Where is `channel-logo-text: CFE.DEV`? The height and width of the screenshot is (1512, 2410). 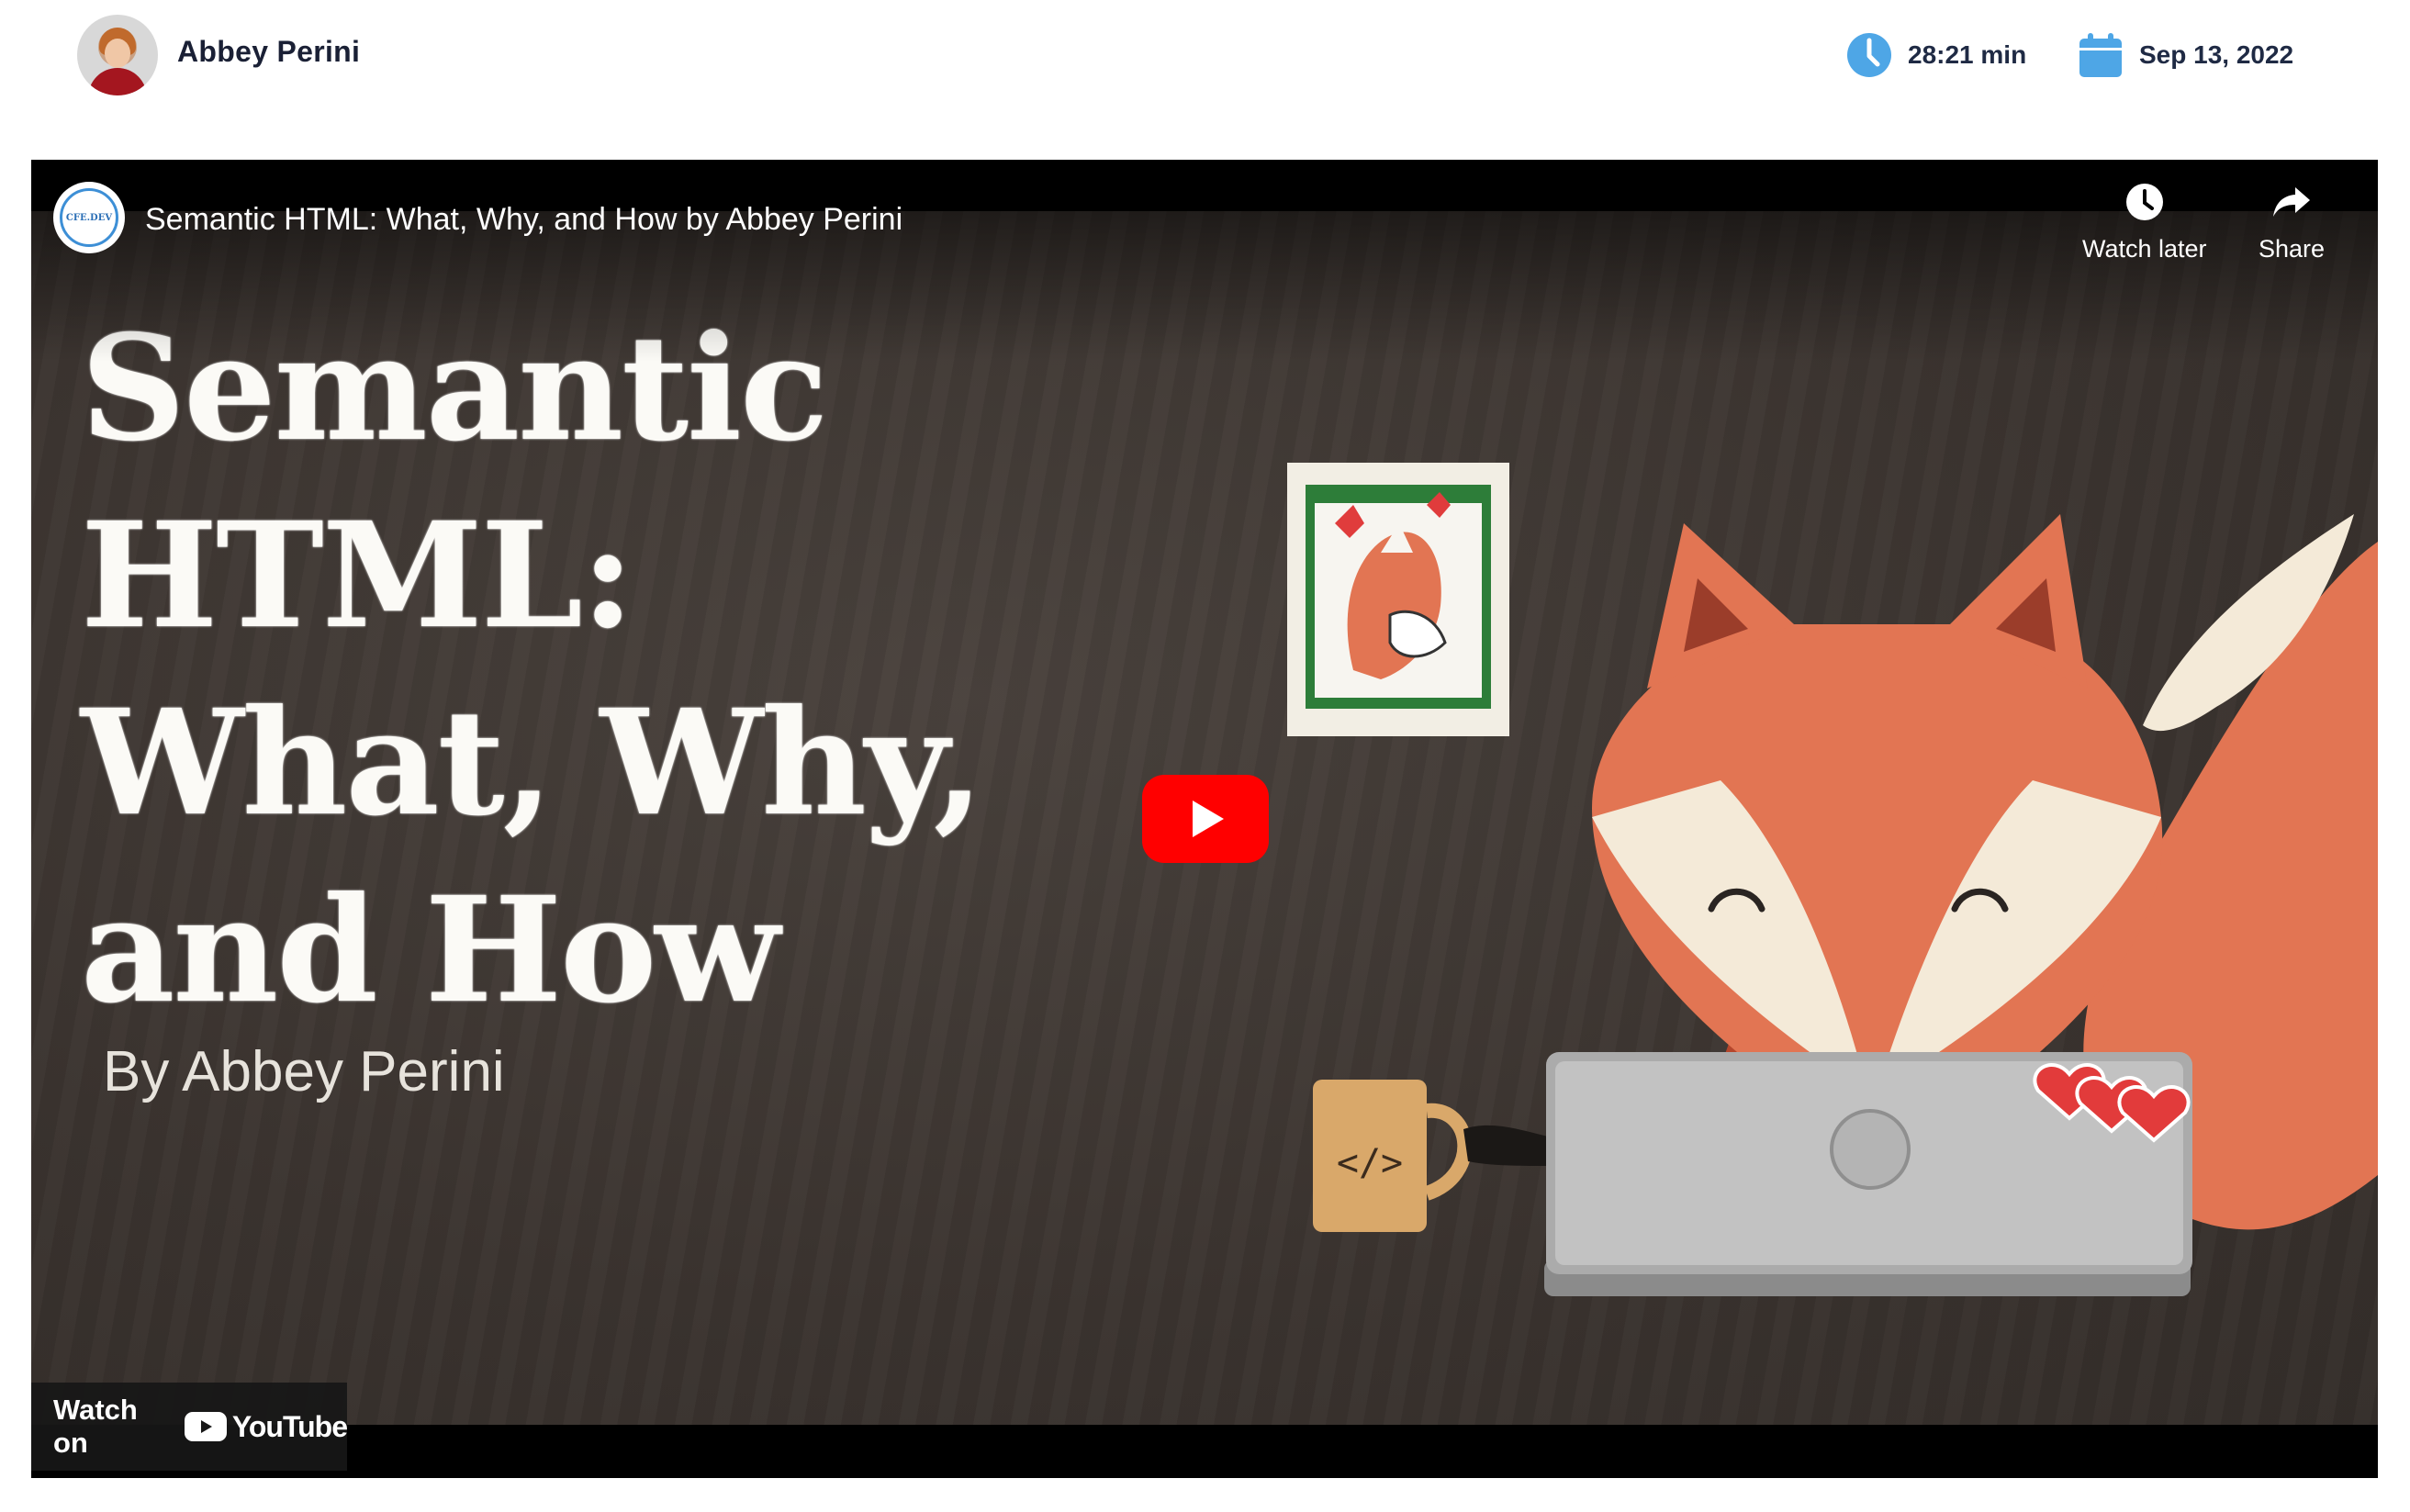
channel-logo-text: CFE.DEV is located at coordinates (89, 217).